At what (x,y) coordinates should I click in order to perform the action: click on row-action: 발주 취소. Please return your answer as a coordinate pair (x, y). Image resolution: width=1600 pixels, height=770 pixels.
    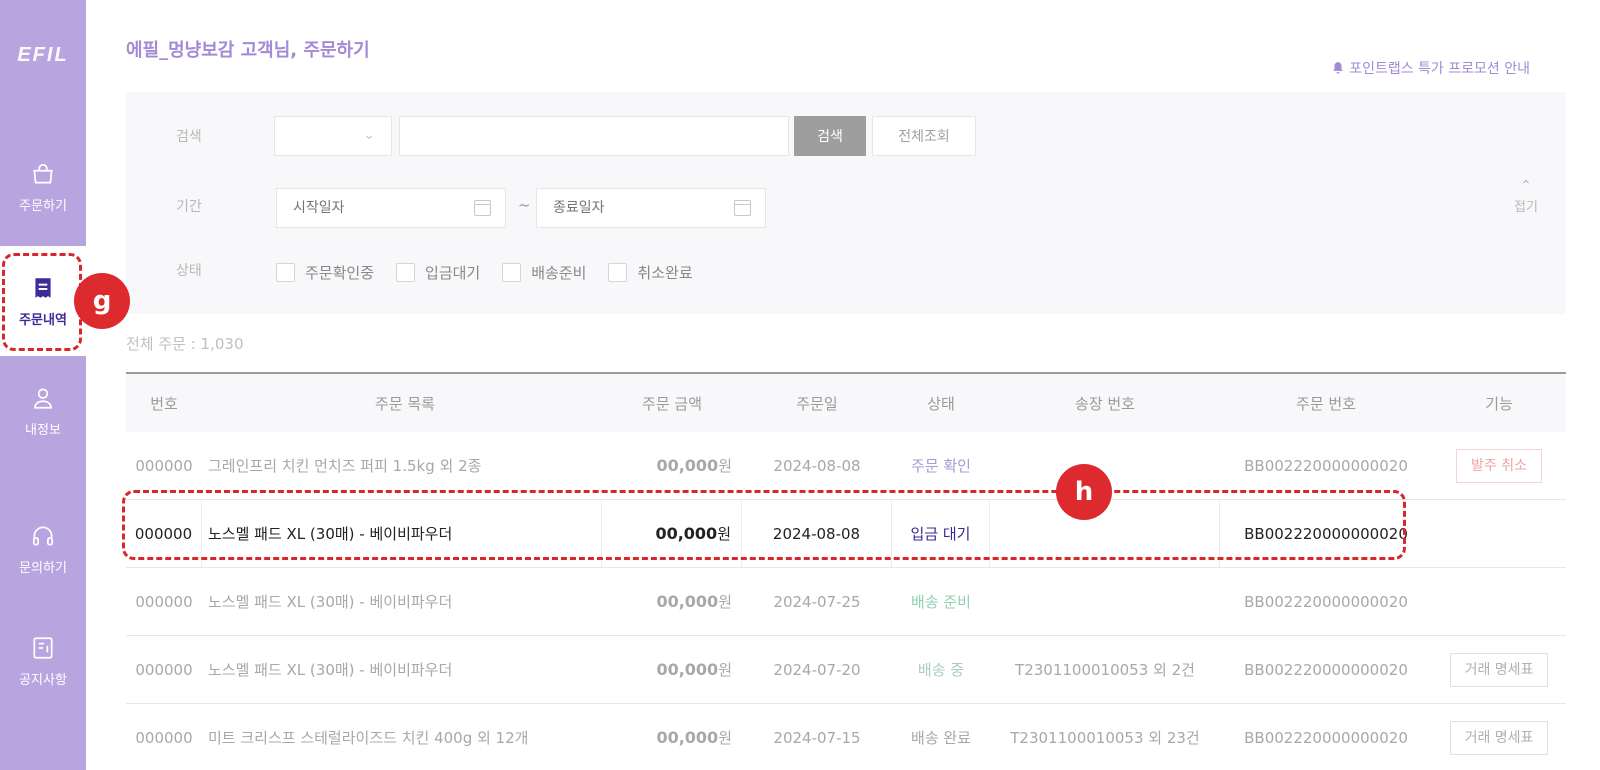
    Looking at the image, I should click on (1499, 465).